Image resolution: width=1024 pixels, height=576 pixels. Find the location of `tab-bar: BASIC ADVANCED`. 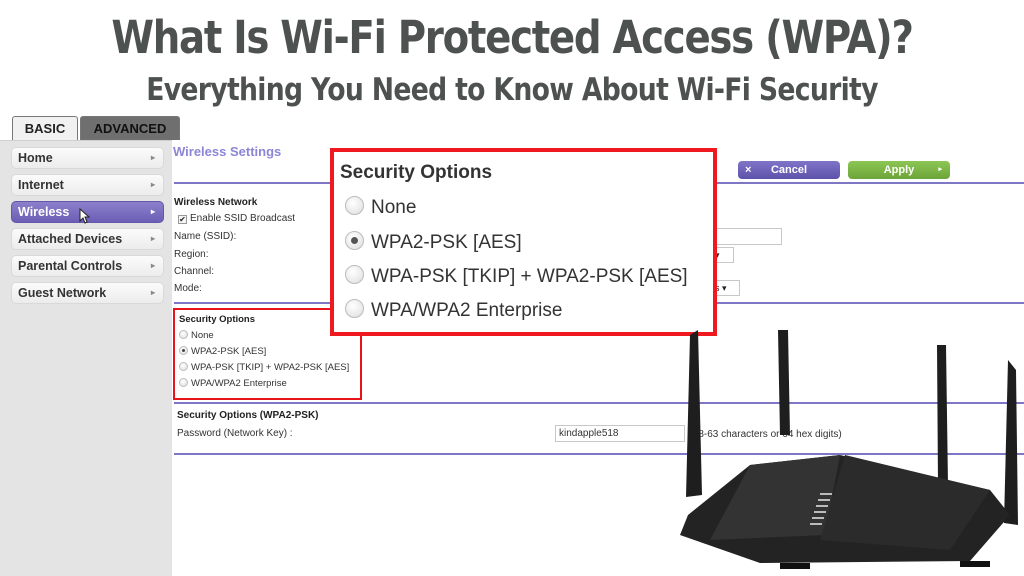

tab-bar: BASIC ADVANCED is located at coordinates (96, 128).